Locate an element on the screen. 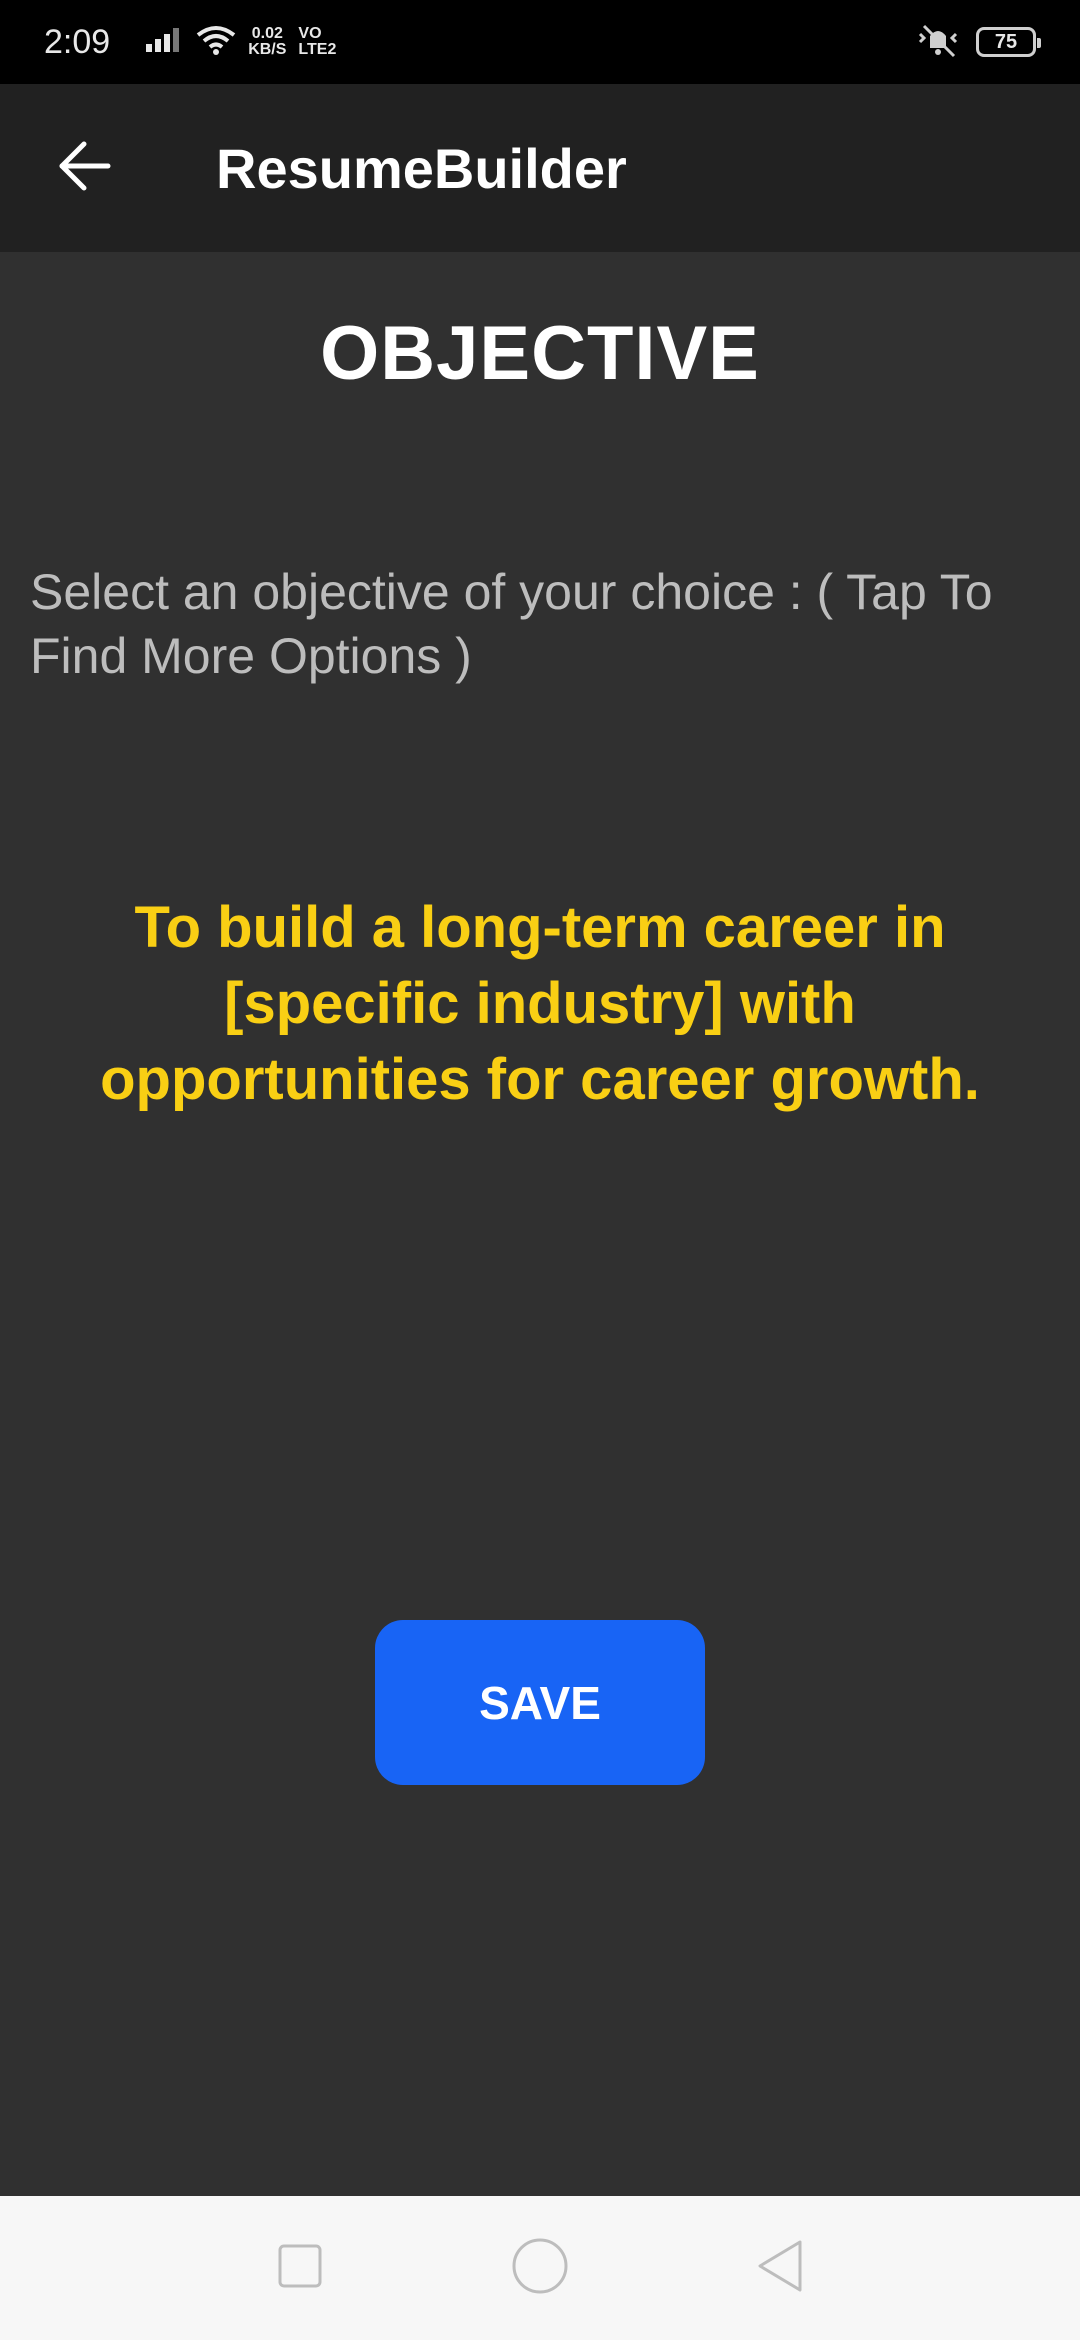 This screenshot has width=1080, height=2340. volte-bottom: LTE2 is located at coordinates (317, 49).